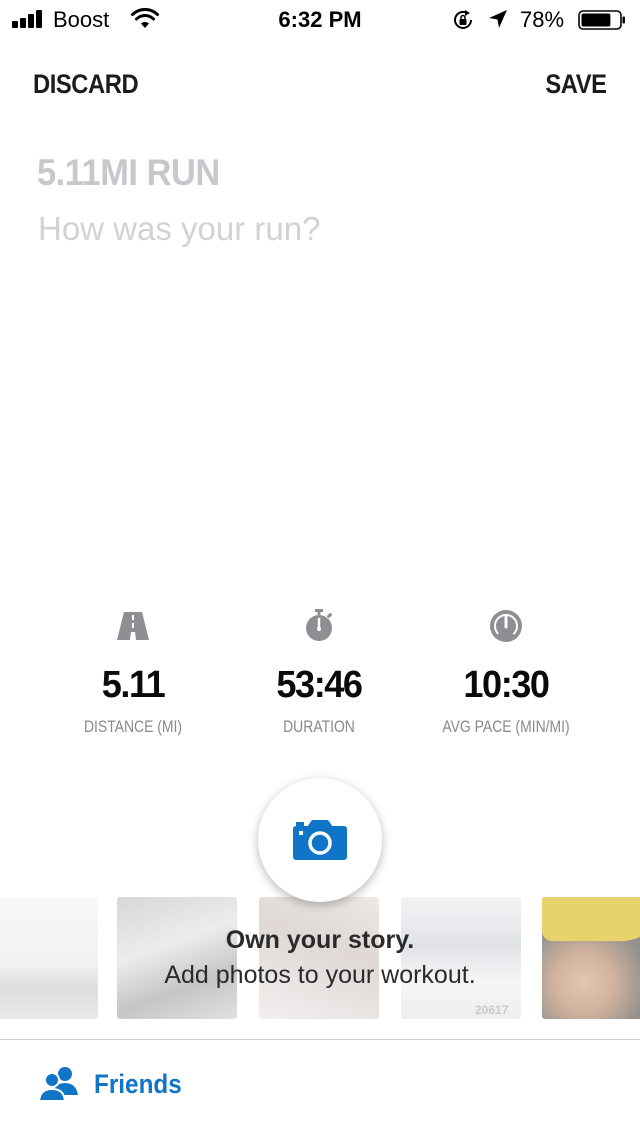 The height and width of the screenshot is (1135, 640). Describe the element at coordinates (133, 726) in the screenshot. I see `distance-label: DISTANCE (MI)` at that location.